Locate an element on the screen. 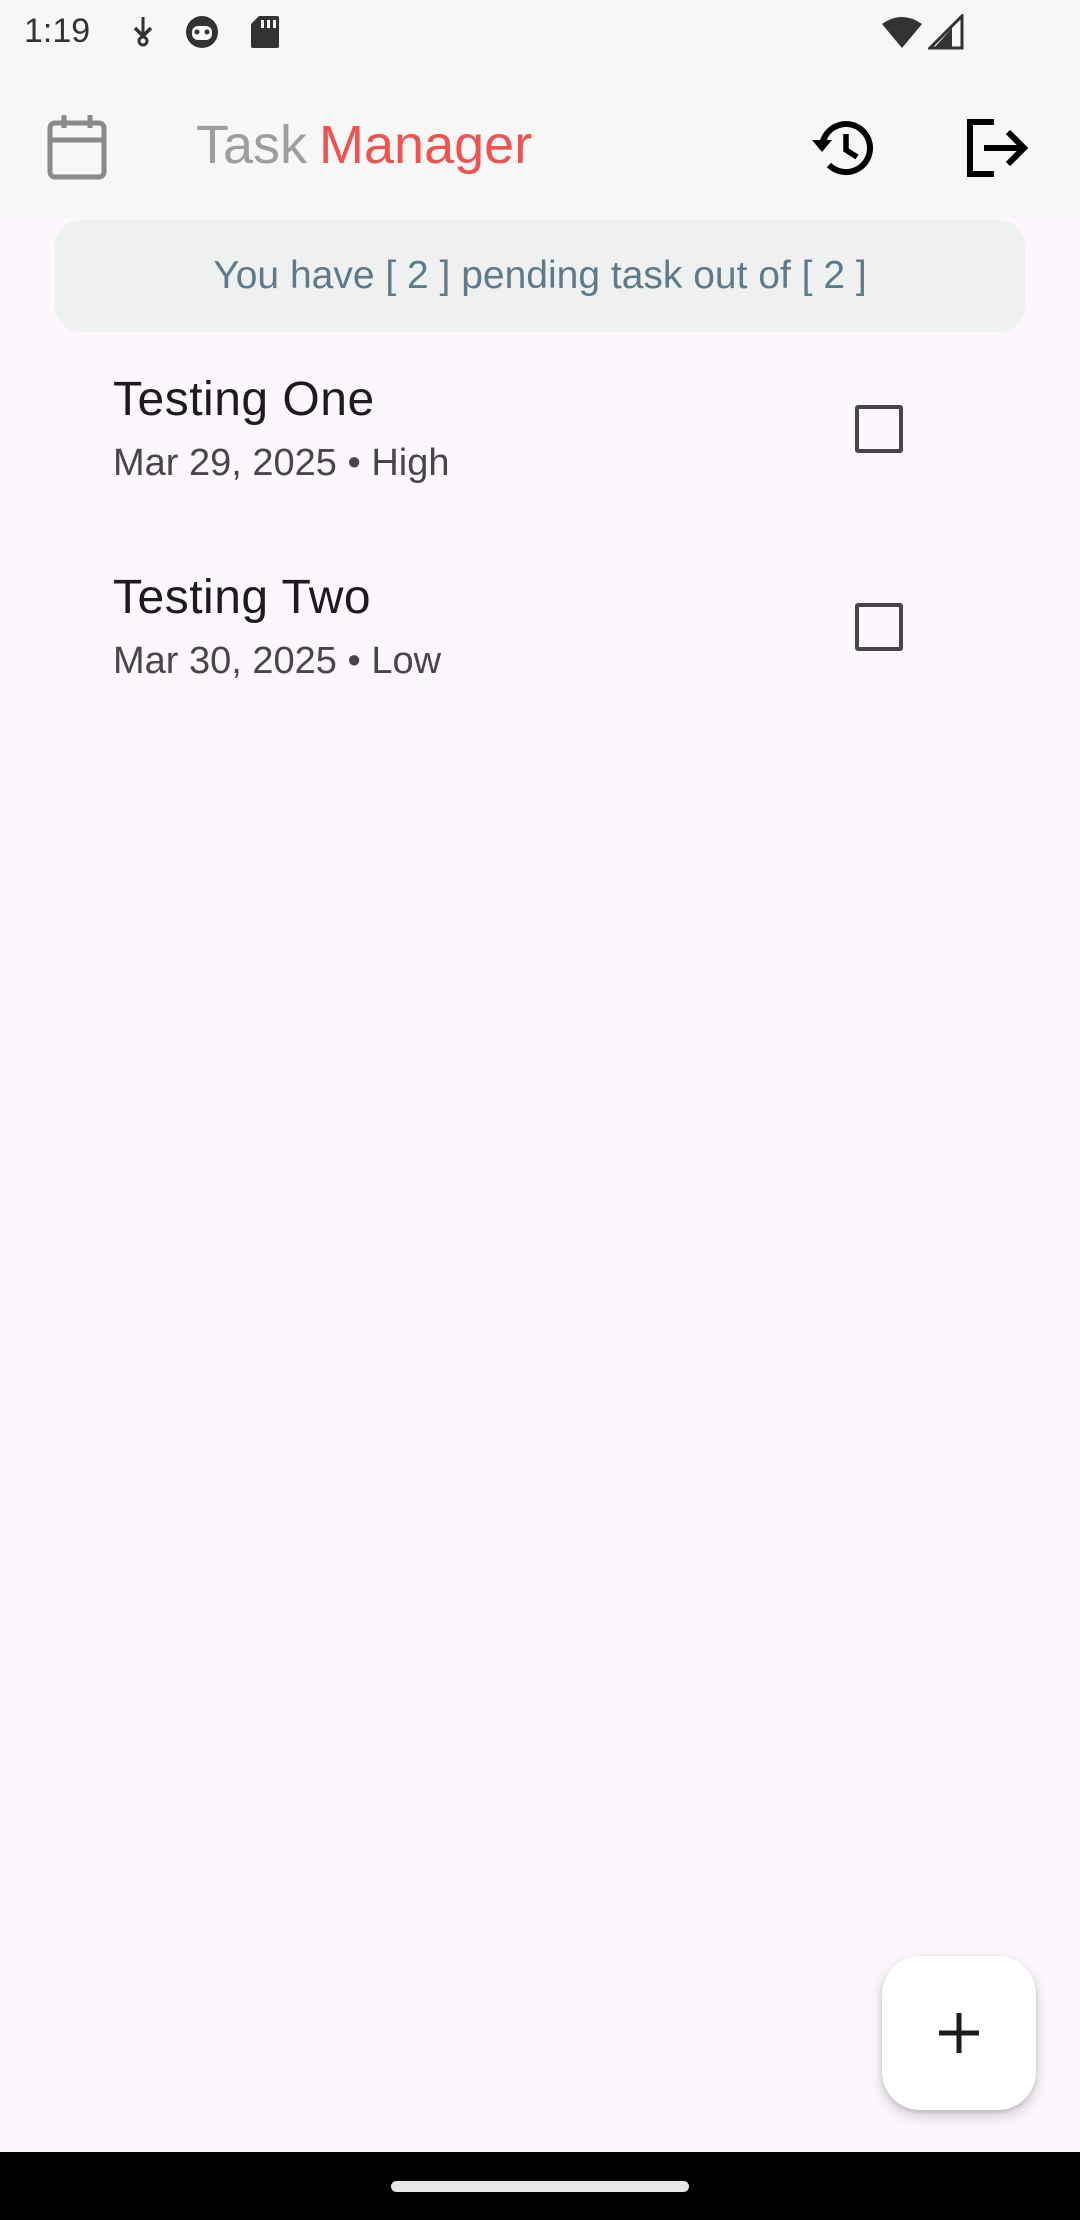 This screenshot has width=1080, height=2220. logout-button is located at coordinates (996, 148).